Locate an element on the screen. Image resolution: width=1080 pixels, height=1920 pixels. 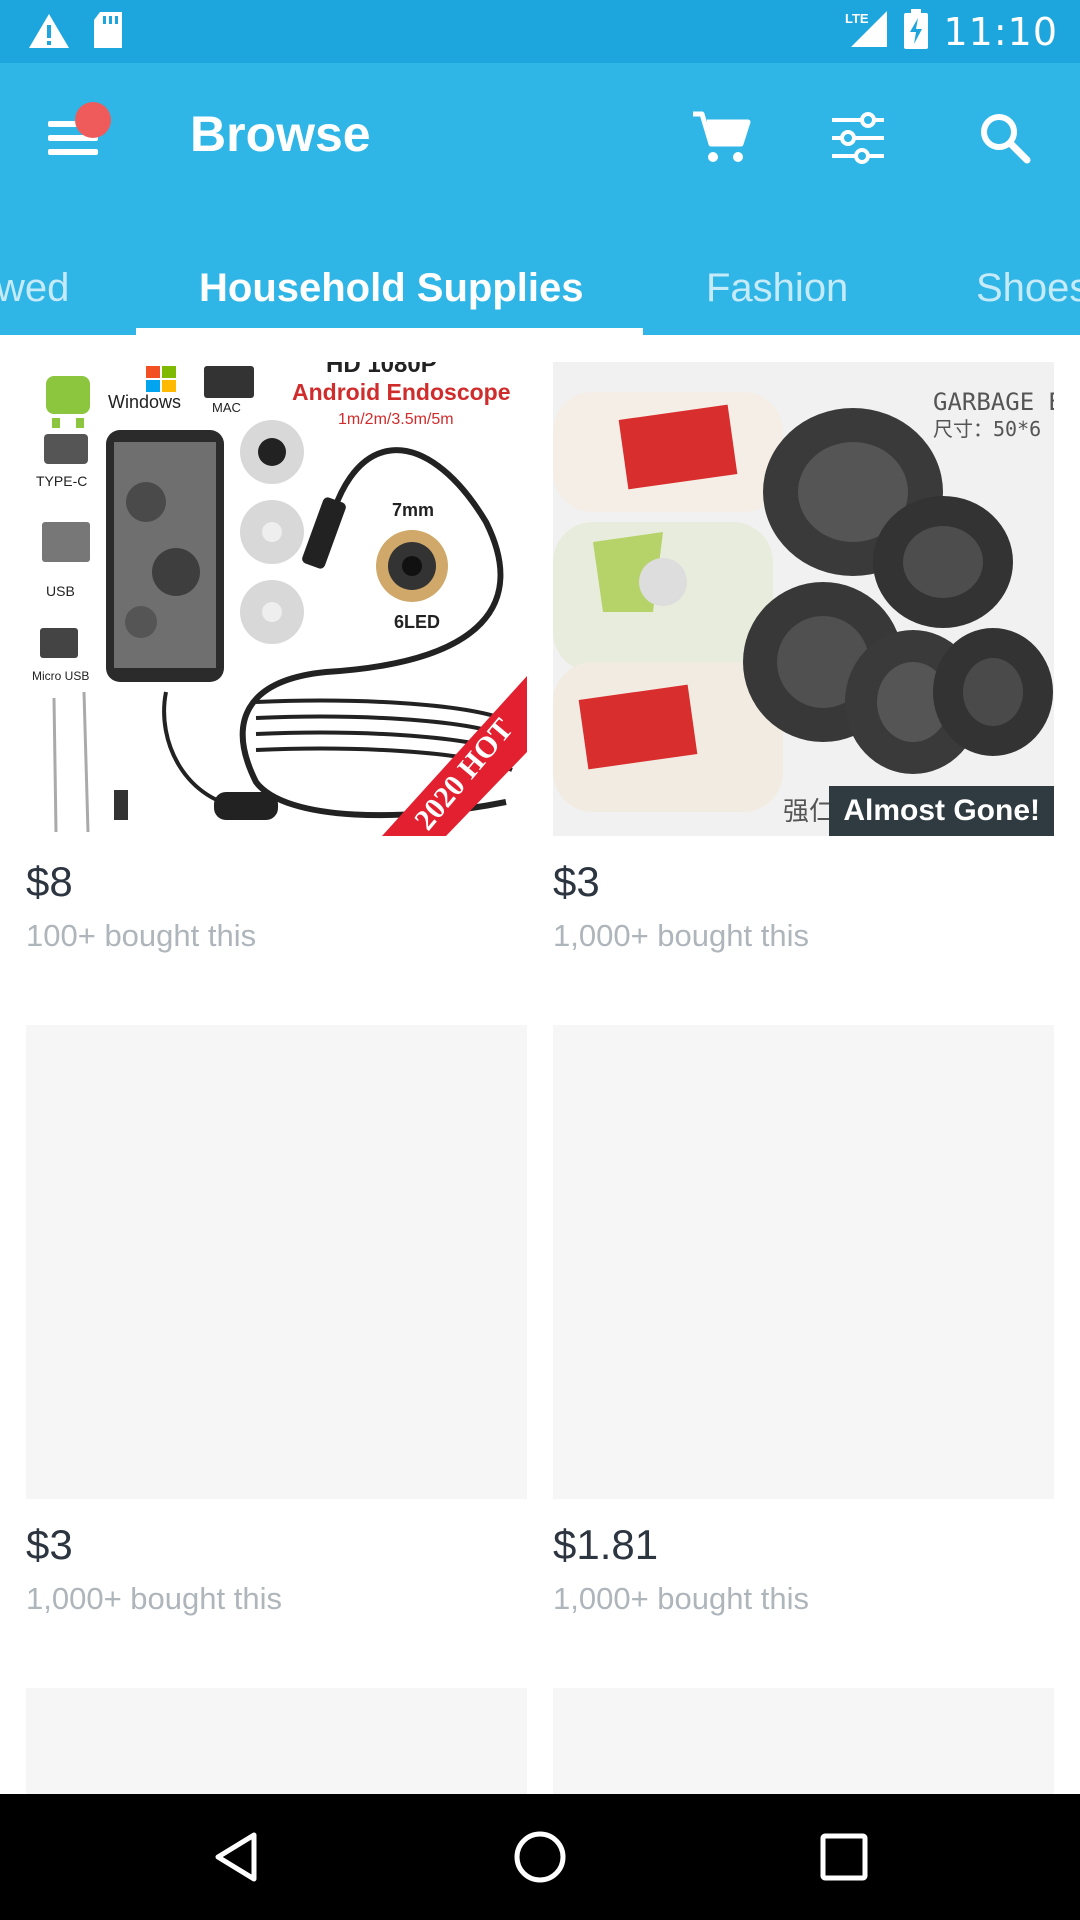
product-card: $1.81 1,000+ bought this is located at coordinates (803, 1321).